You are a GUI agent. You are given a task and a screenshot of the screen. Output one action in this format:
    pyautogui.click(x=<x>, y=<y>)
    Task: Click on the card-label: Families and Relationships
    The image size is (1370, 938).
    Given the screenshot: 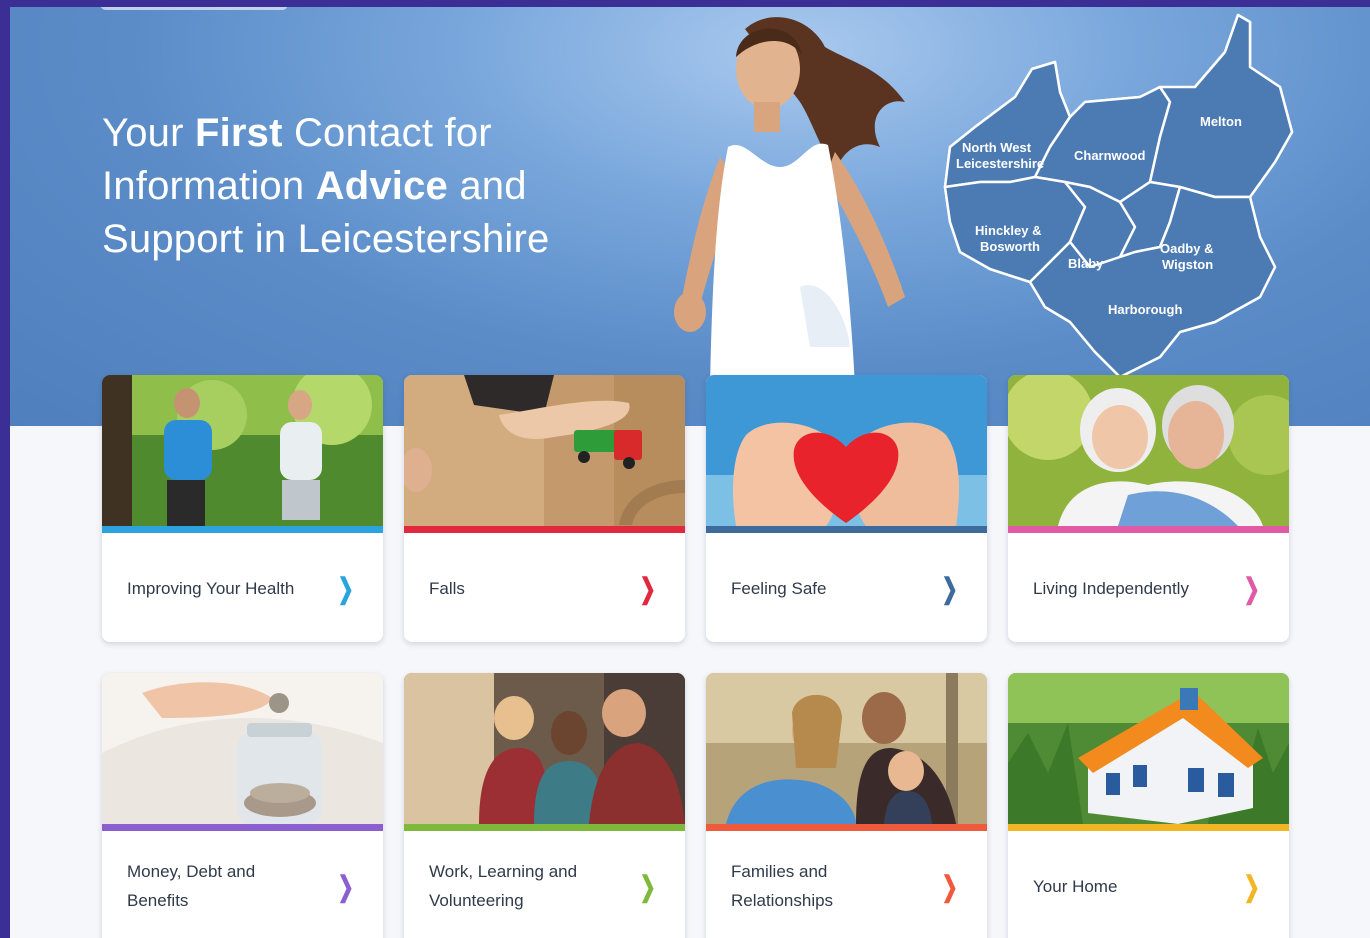 What is the action you would take?
    pyautogui.click(x=782, y=886)
    